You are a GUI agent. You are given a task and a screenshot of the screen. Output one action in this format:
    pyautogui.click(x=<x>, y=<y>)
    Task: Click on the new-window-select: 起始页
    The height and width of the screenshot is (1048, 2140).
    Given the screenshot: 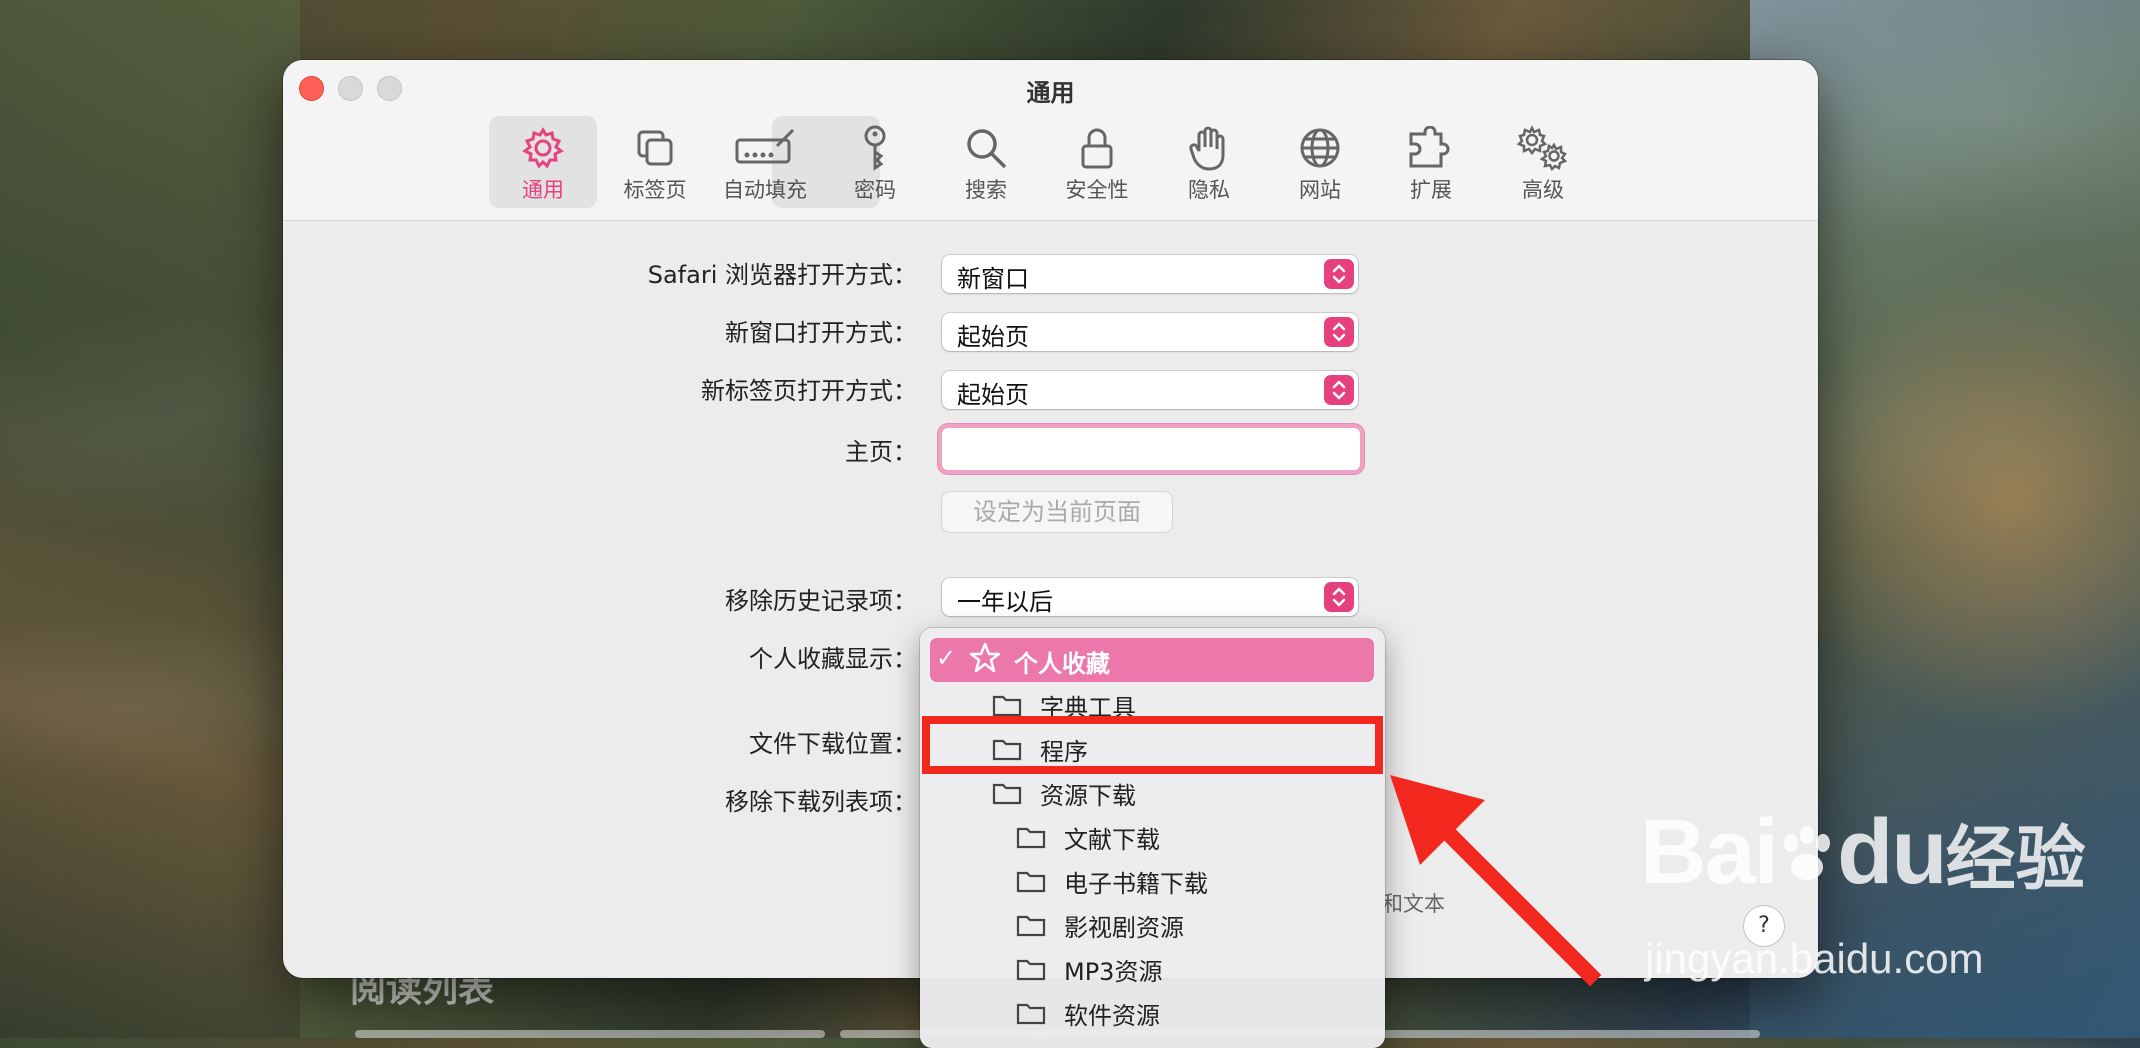 What is the action you would take?
    pyautogui.click(x=1150, y=332)
    